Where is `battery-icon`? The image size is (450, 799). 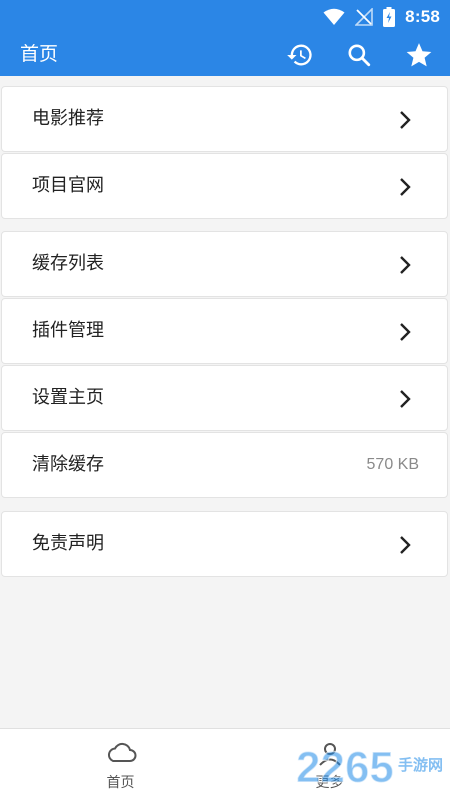
battery-icon is located at coordinates (389, 17).